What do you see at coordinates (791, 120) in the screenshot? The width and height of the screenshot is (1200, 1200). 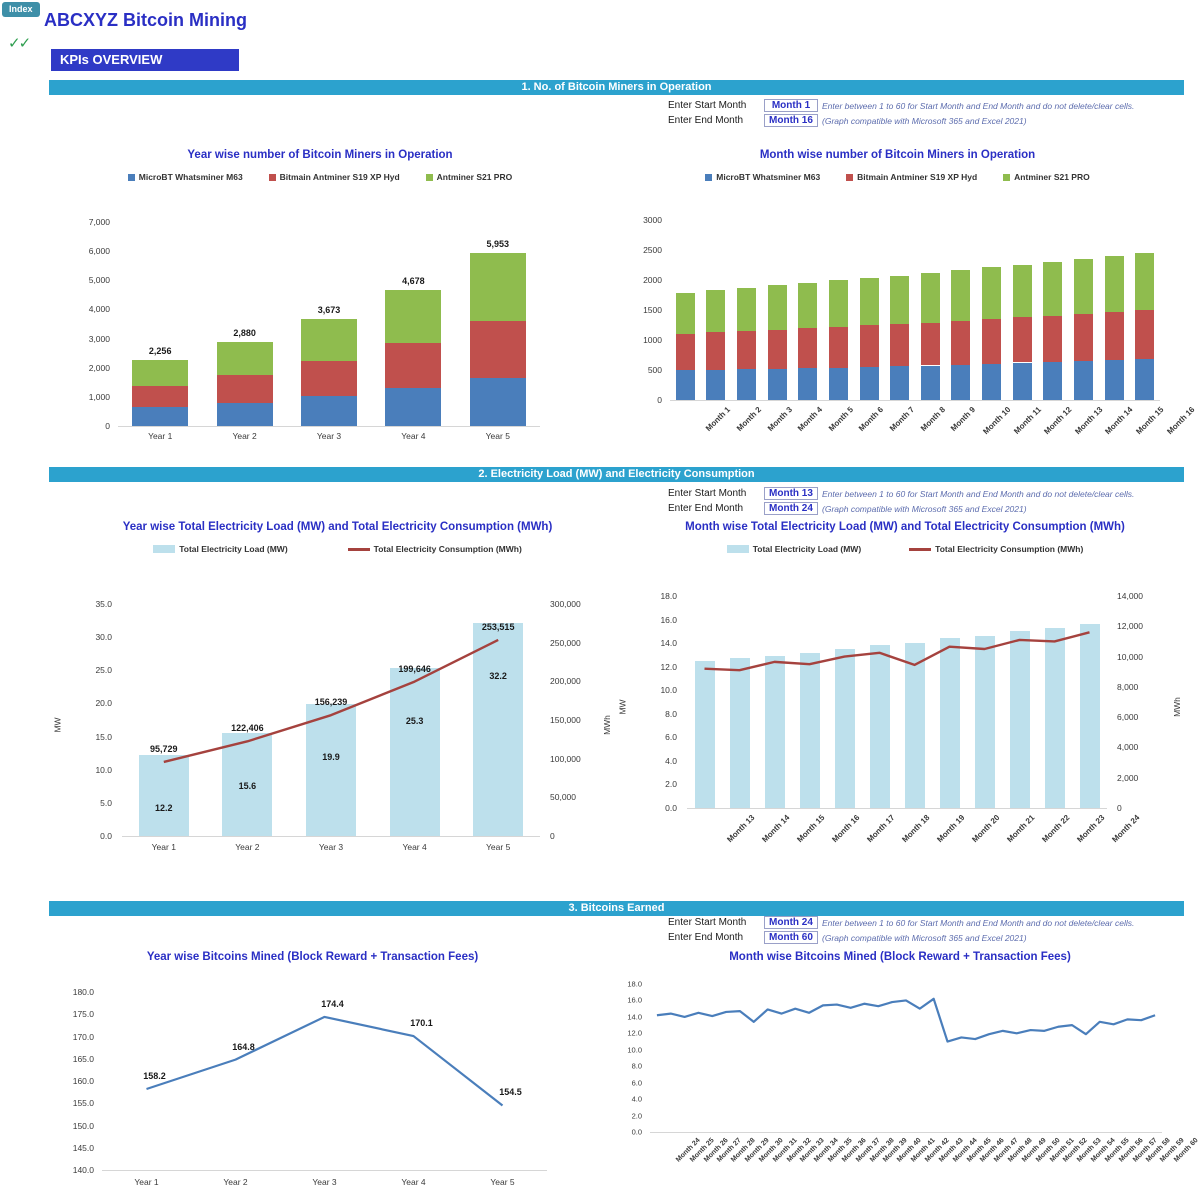 I see `end-month-input: Month 16` at bounding box center [791, 120].